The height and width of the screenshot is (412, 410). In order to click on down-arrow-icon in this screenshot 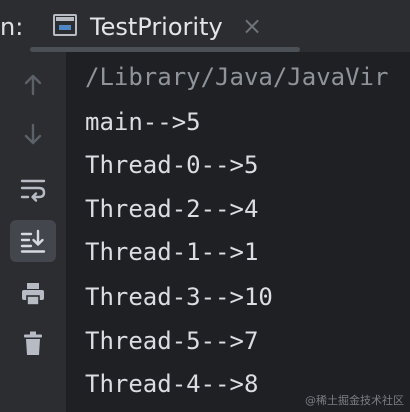, I will do `click(33, 134)`.